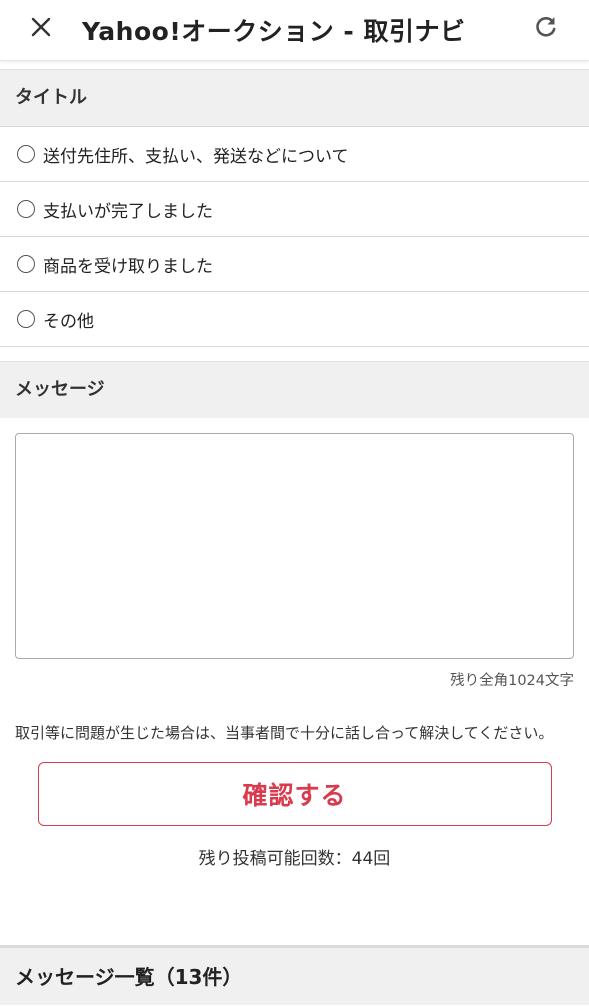 This screenshot has height=1006, width=589. I want to click on confirm-button: 確認する, so click(294, 794).